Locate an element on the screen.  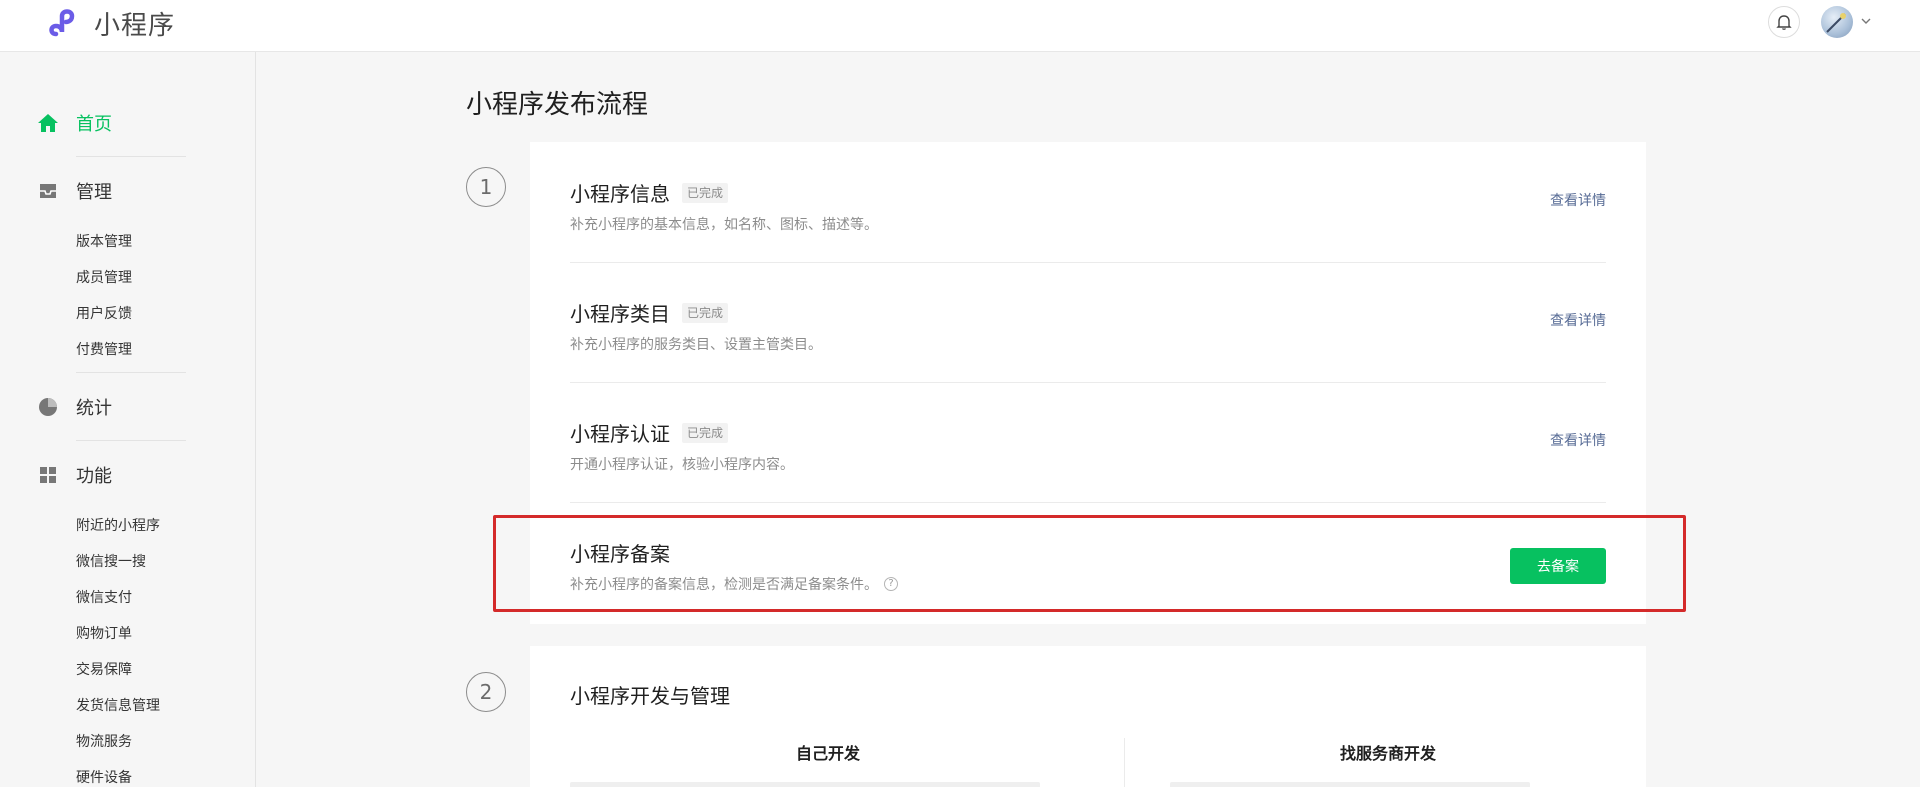
step-2-card: 小程序开发与管理 自己开发 找服务商开发 is located at coordinates (1088, 716).